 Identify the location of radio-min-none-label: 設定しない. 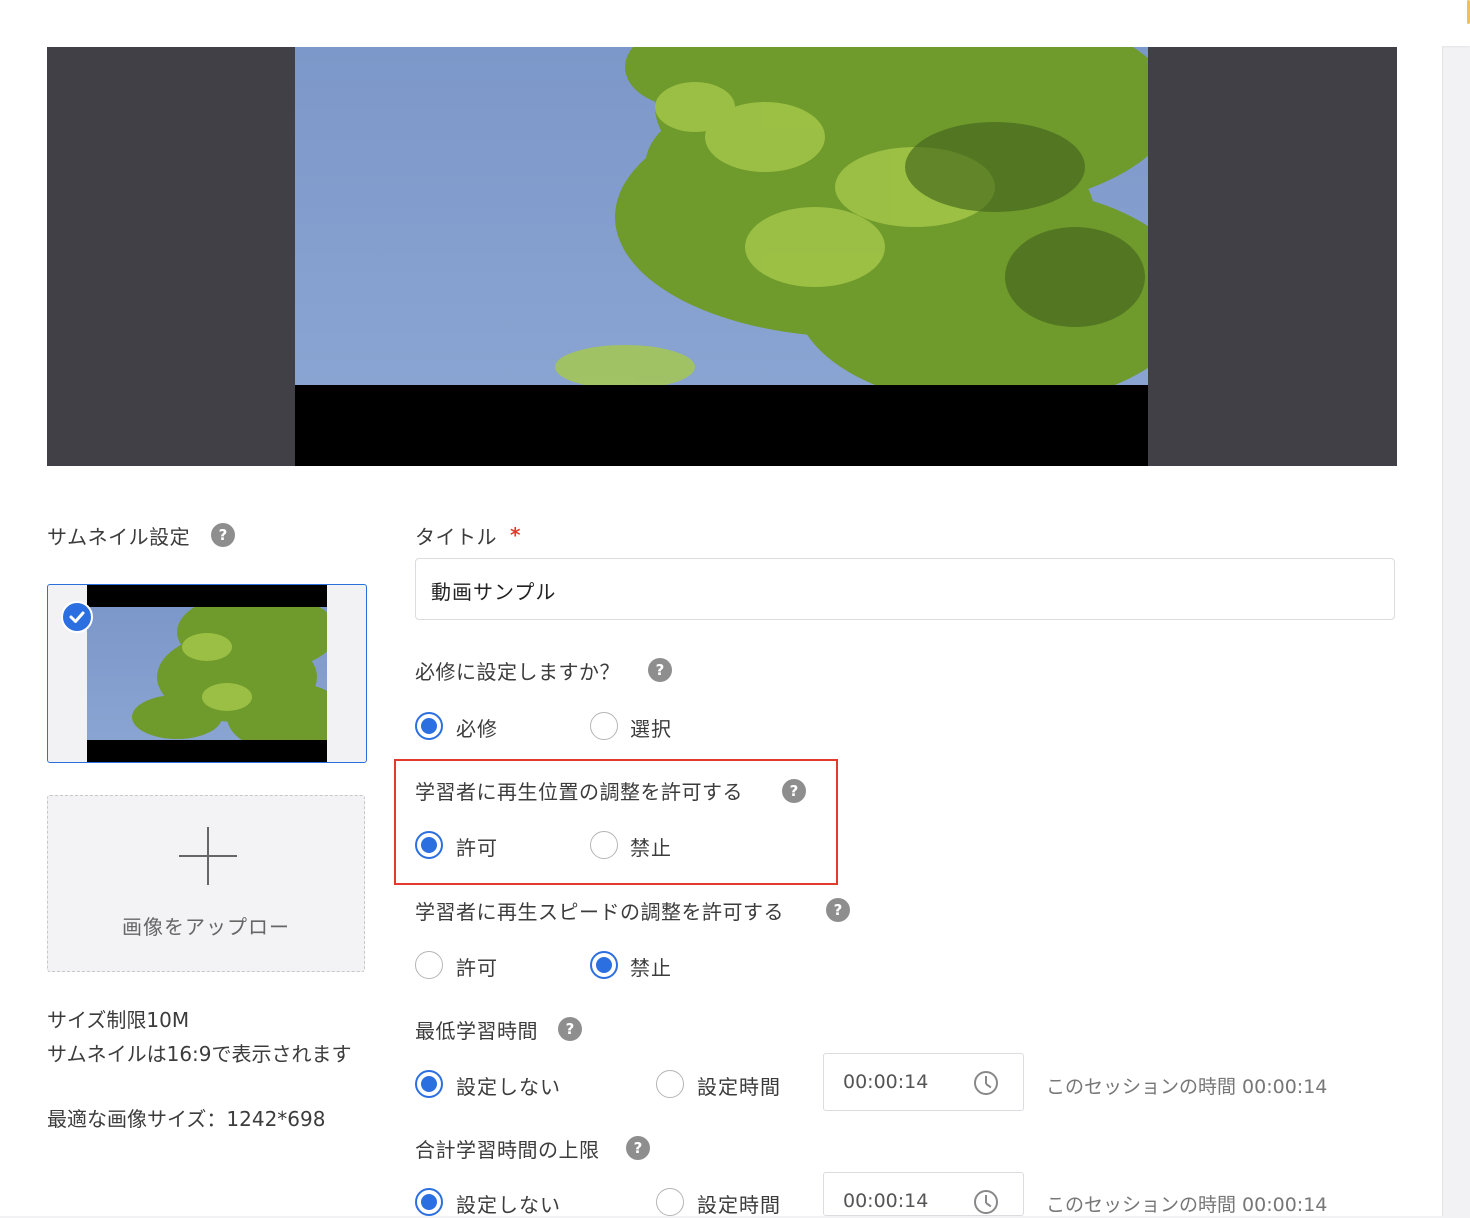
(508, 1087).